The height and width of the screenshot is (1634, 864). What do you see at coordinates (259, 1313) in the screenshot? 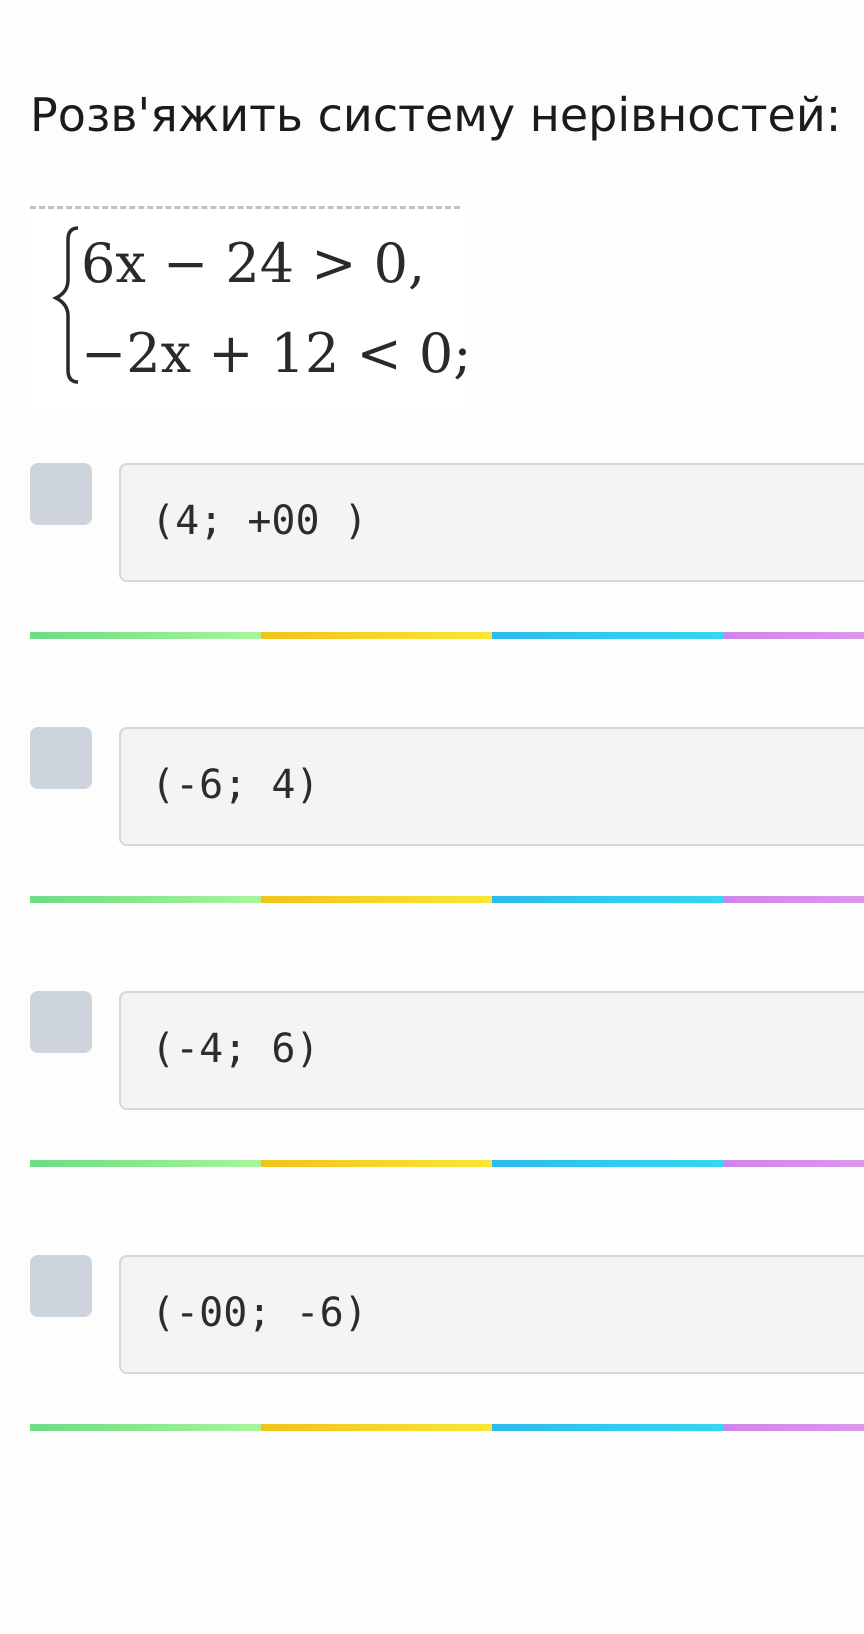
I see `answer-text: (-00; -6)` at bounding box center [259, 1313].